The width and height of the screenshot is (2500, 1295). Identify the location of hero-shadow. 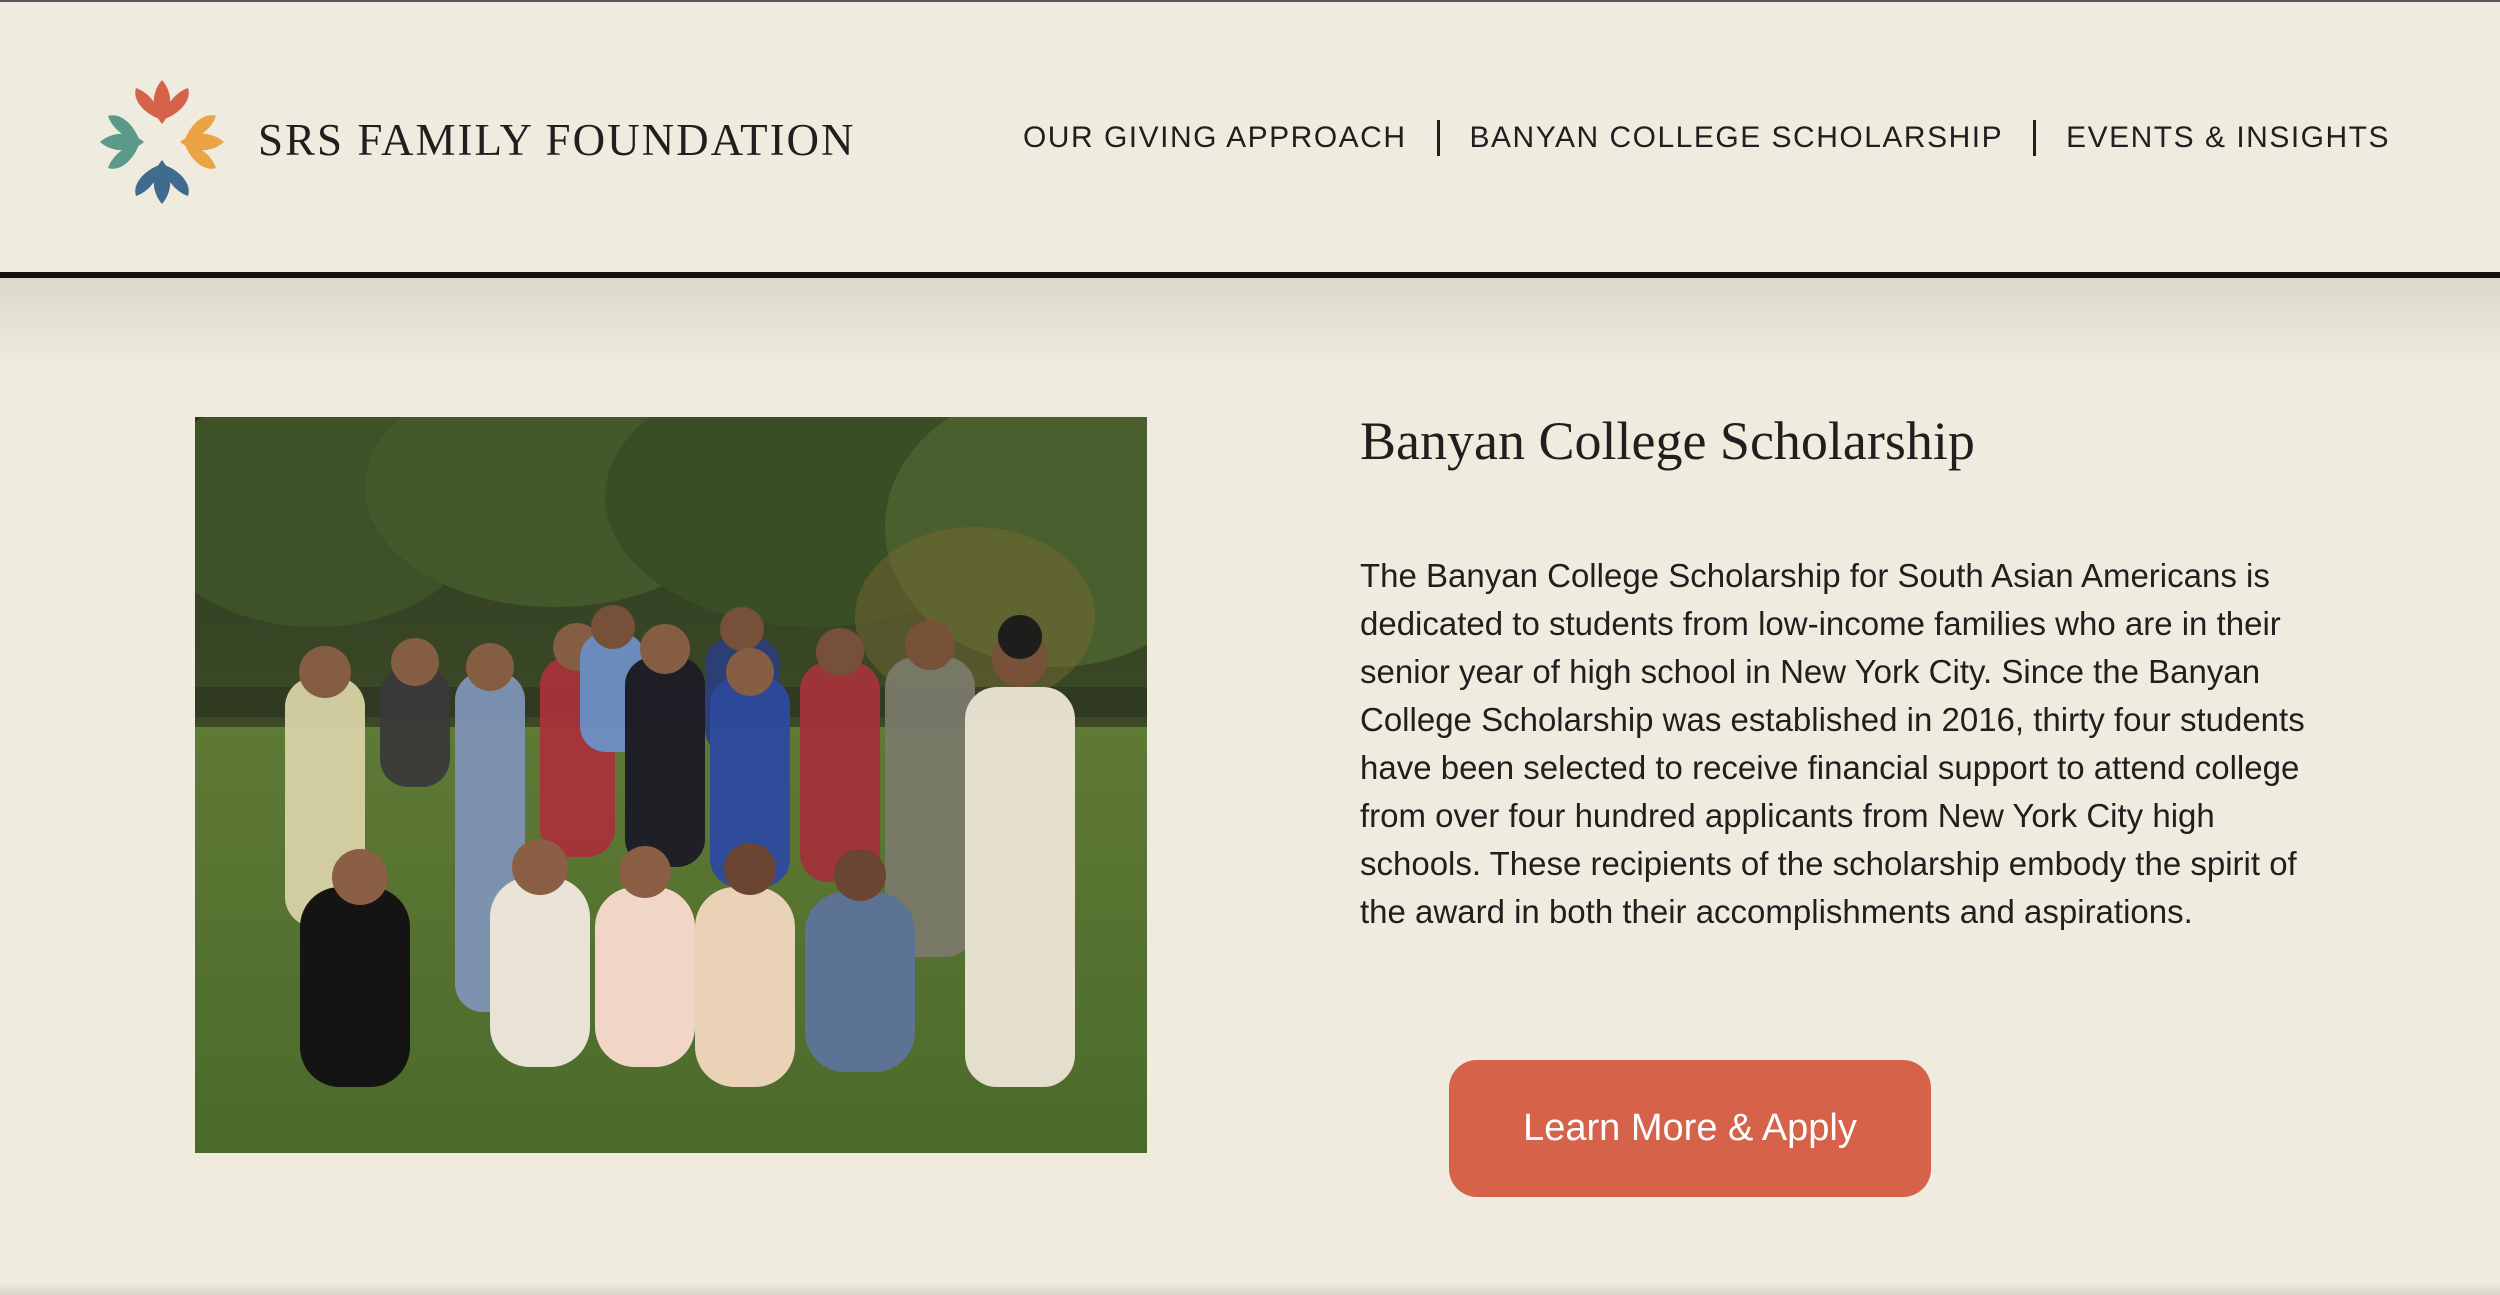
(1250, 323).